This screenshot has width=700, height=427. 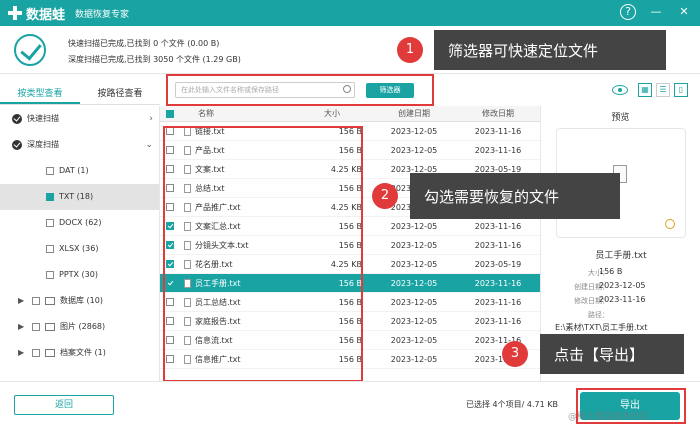 I want to click on col-size: 大小, so click(x=332, y=113).